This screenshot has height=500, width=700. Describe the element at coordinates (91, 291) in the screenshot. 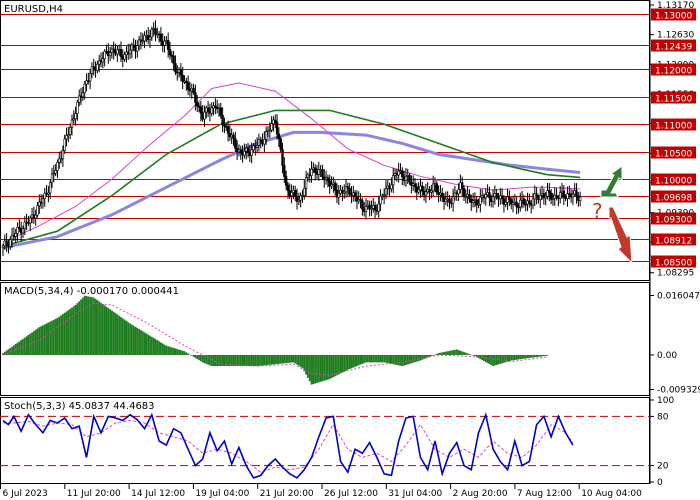

I see `macd-label: MACD(5,34,4) -0.000170 0.000441` at that location.